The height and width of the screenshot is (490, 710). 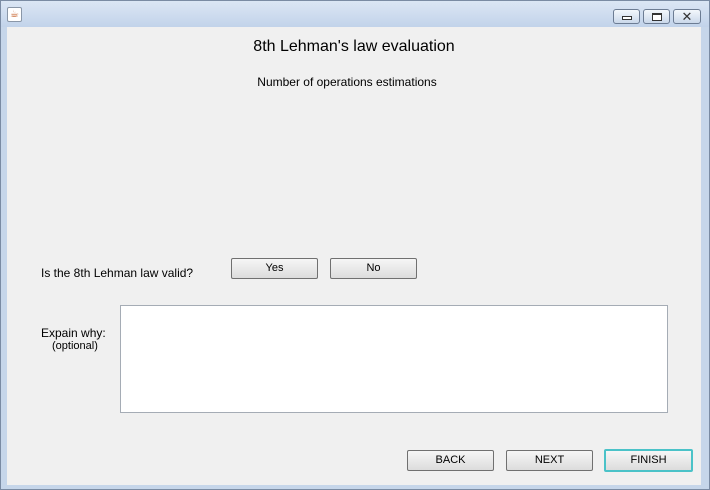 I want to click on back-button: BACK, so click(x=450, y=460).